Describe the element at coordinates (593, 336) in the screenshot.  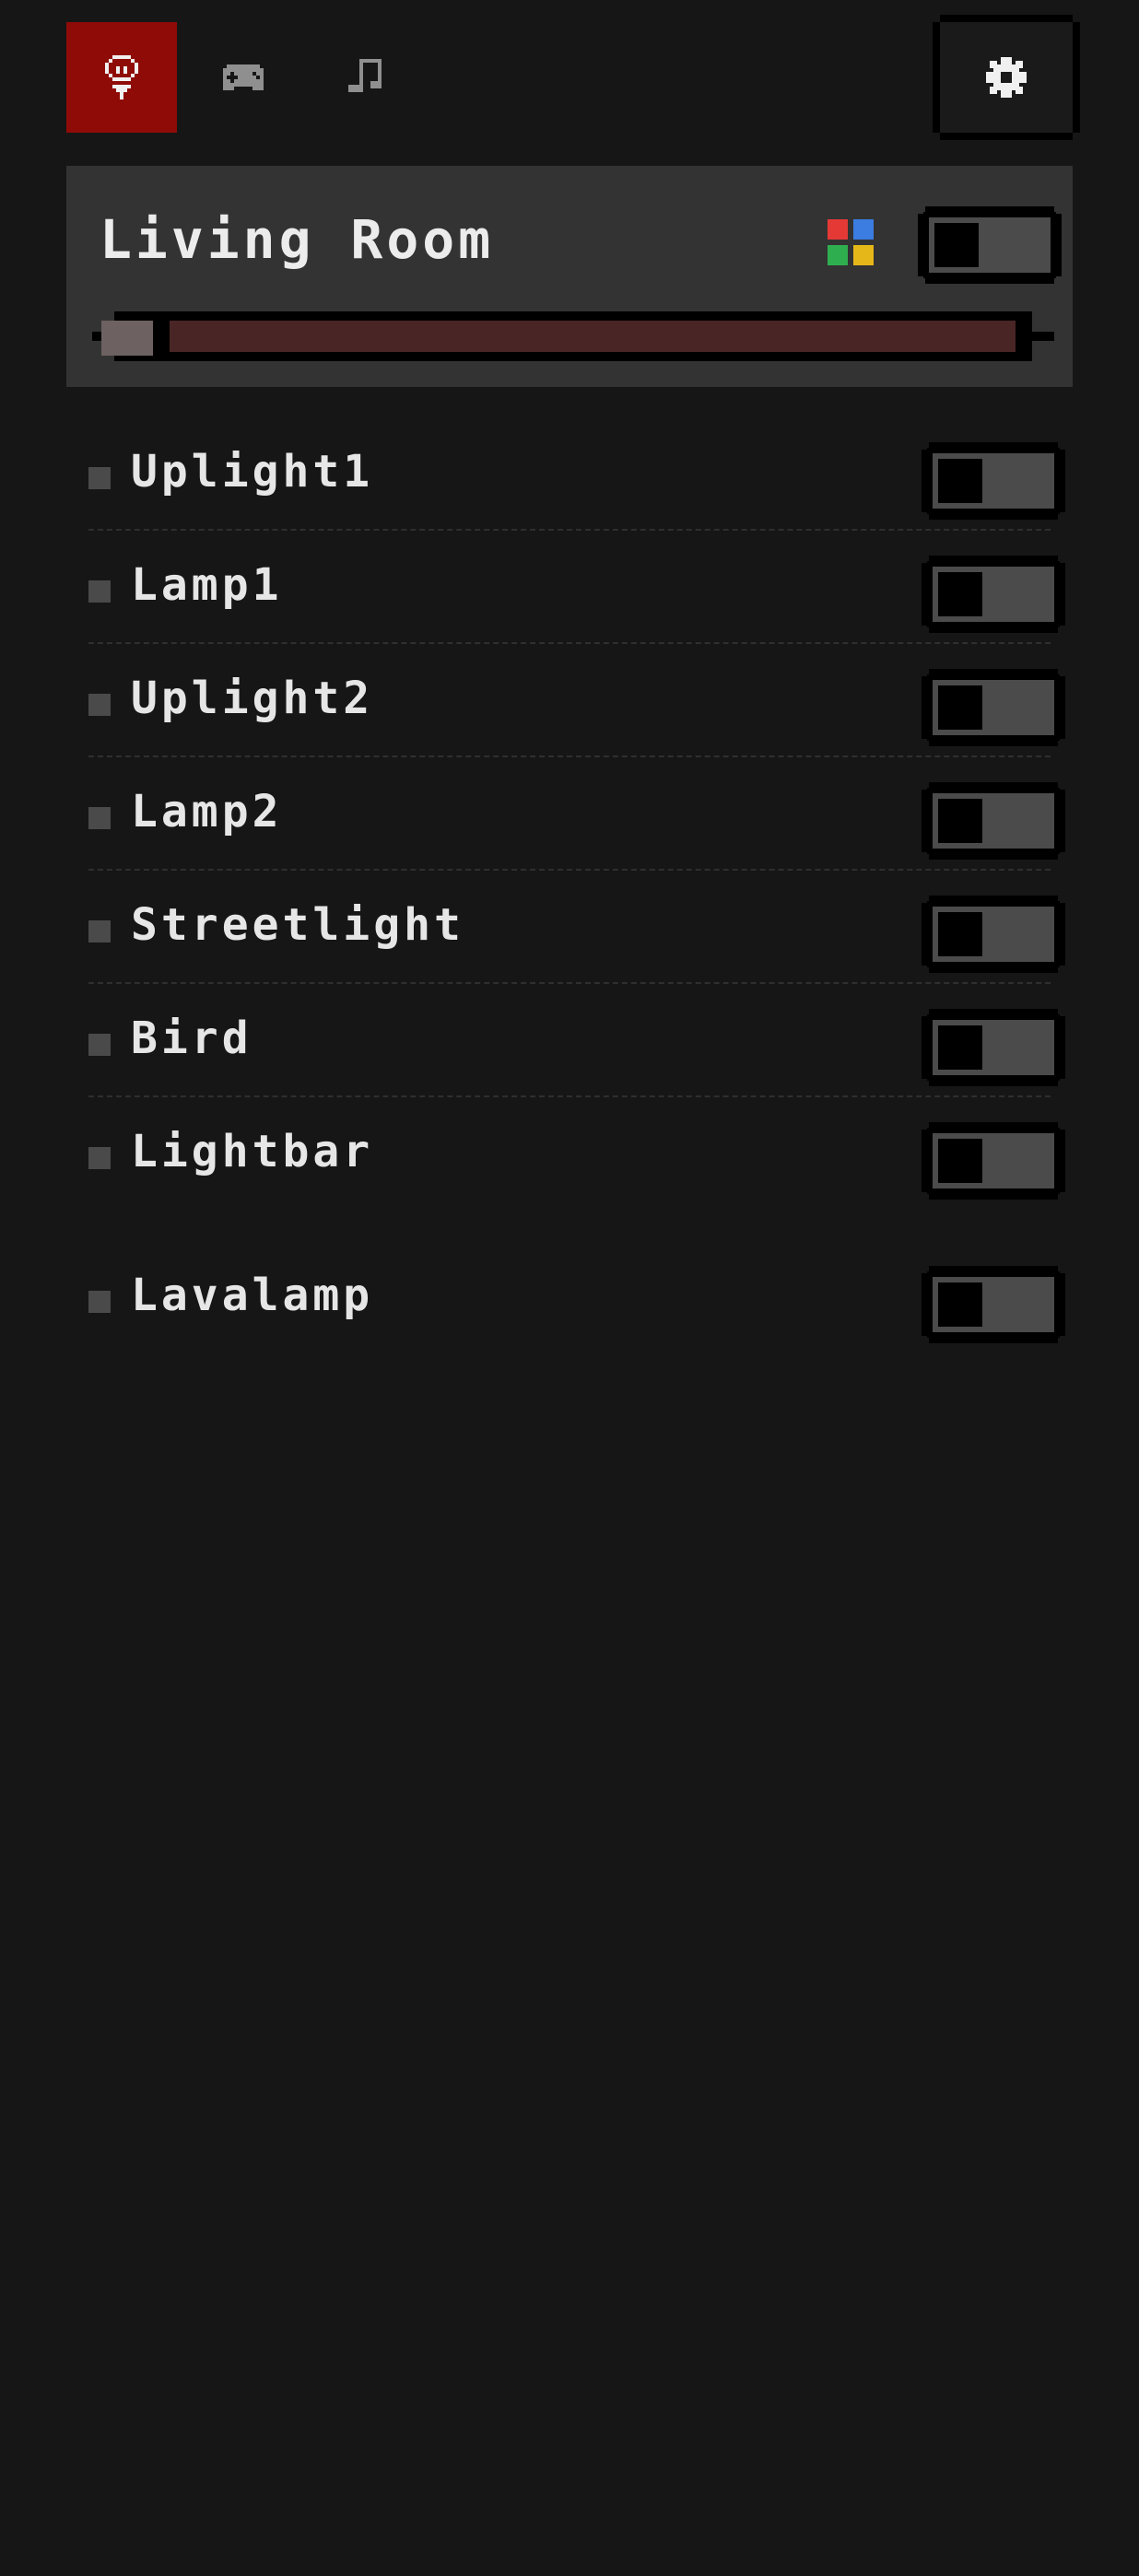
I see `slider-track` at that location.